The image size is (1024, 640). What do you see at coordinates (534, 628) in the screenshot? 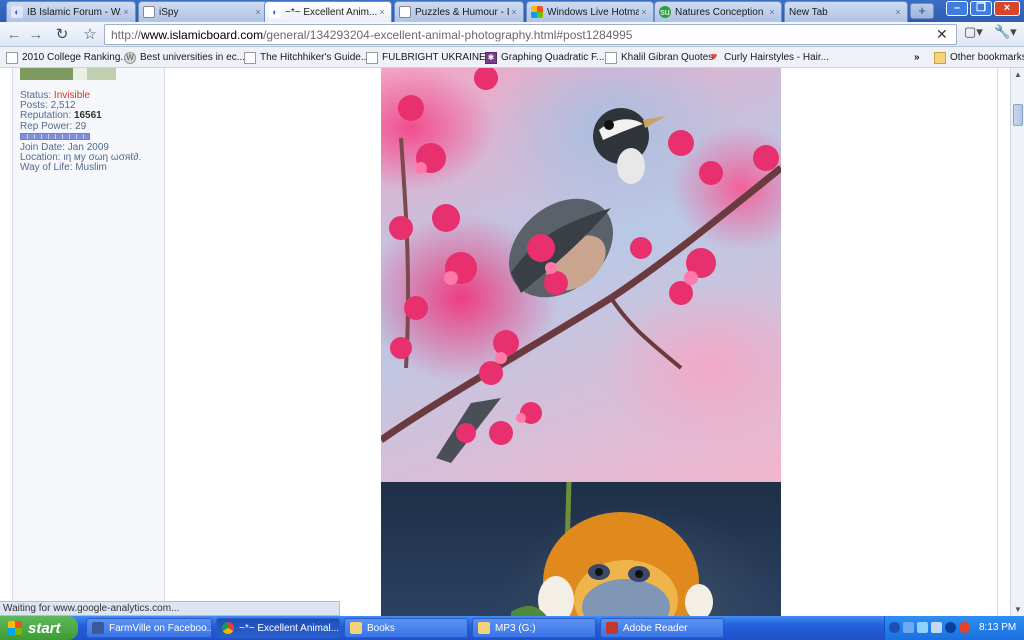
I see `task-mp3-drive: MP3 (G:)` at bounding box center [534, 628].